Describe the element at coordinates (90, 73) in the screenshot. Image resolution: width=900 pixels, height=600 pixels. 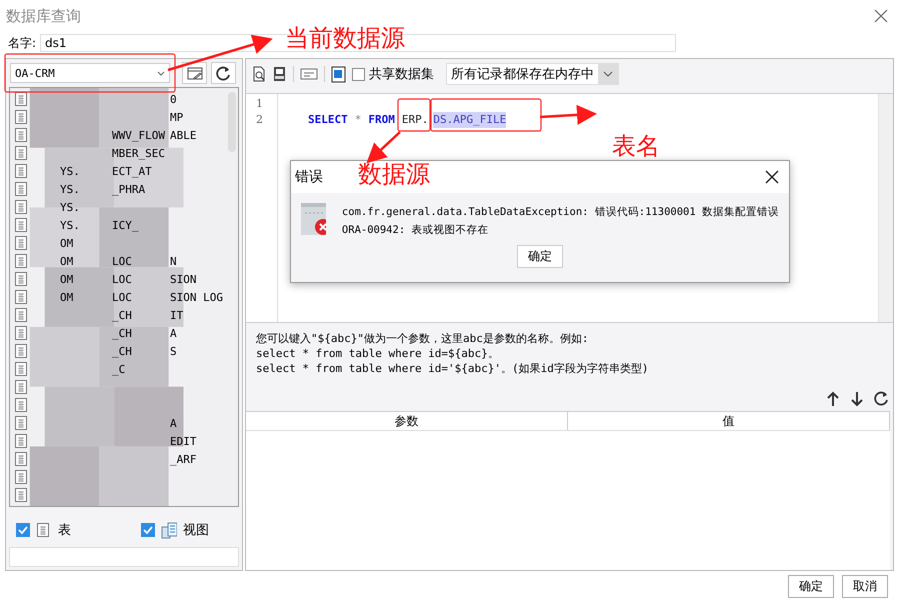
I see `datasource-dropdown: OA-CRM` at that location.